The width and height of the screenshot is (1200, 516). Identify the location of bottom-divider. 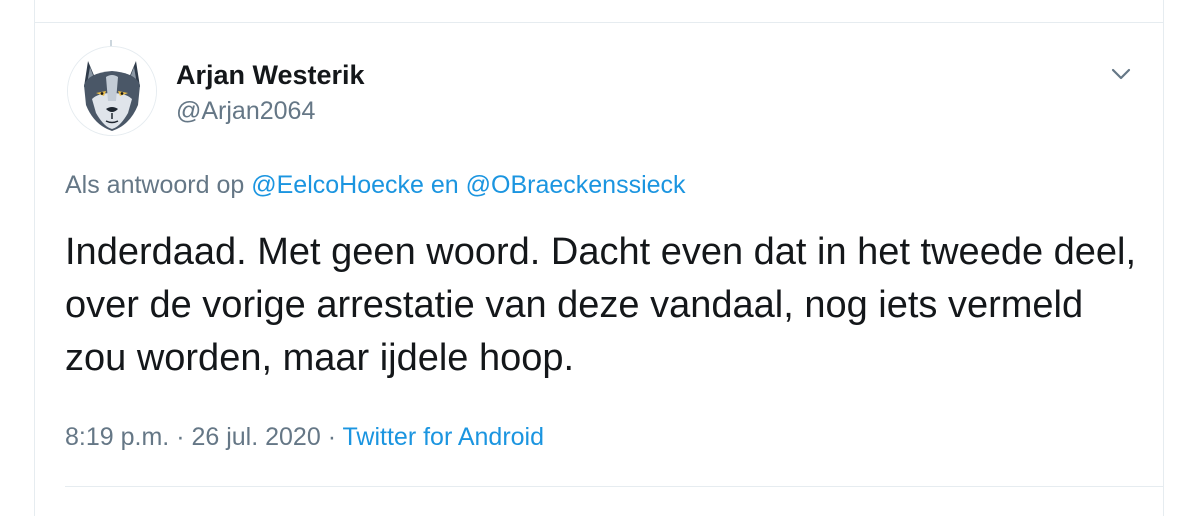
(614, 486).